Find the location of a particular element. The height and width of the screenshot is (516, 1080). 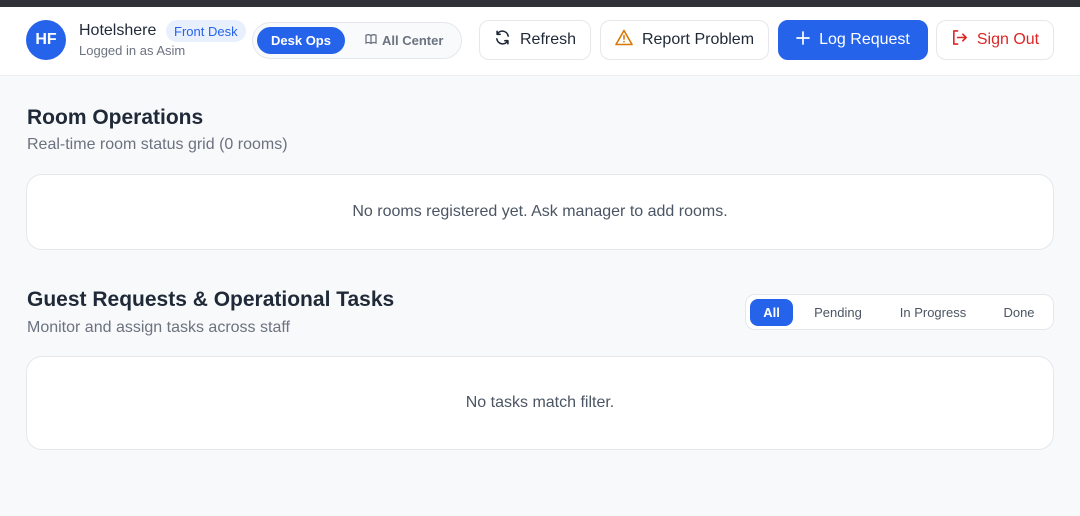

plus-icon is located at coordinates (803, 40).